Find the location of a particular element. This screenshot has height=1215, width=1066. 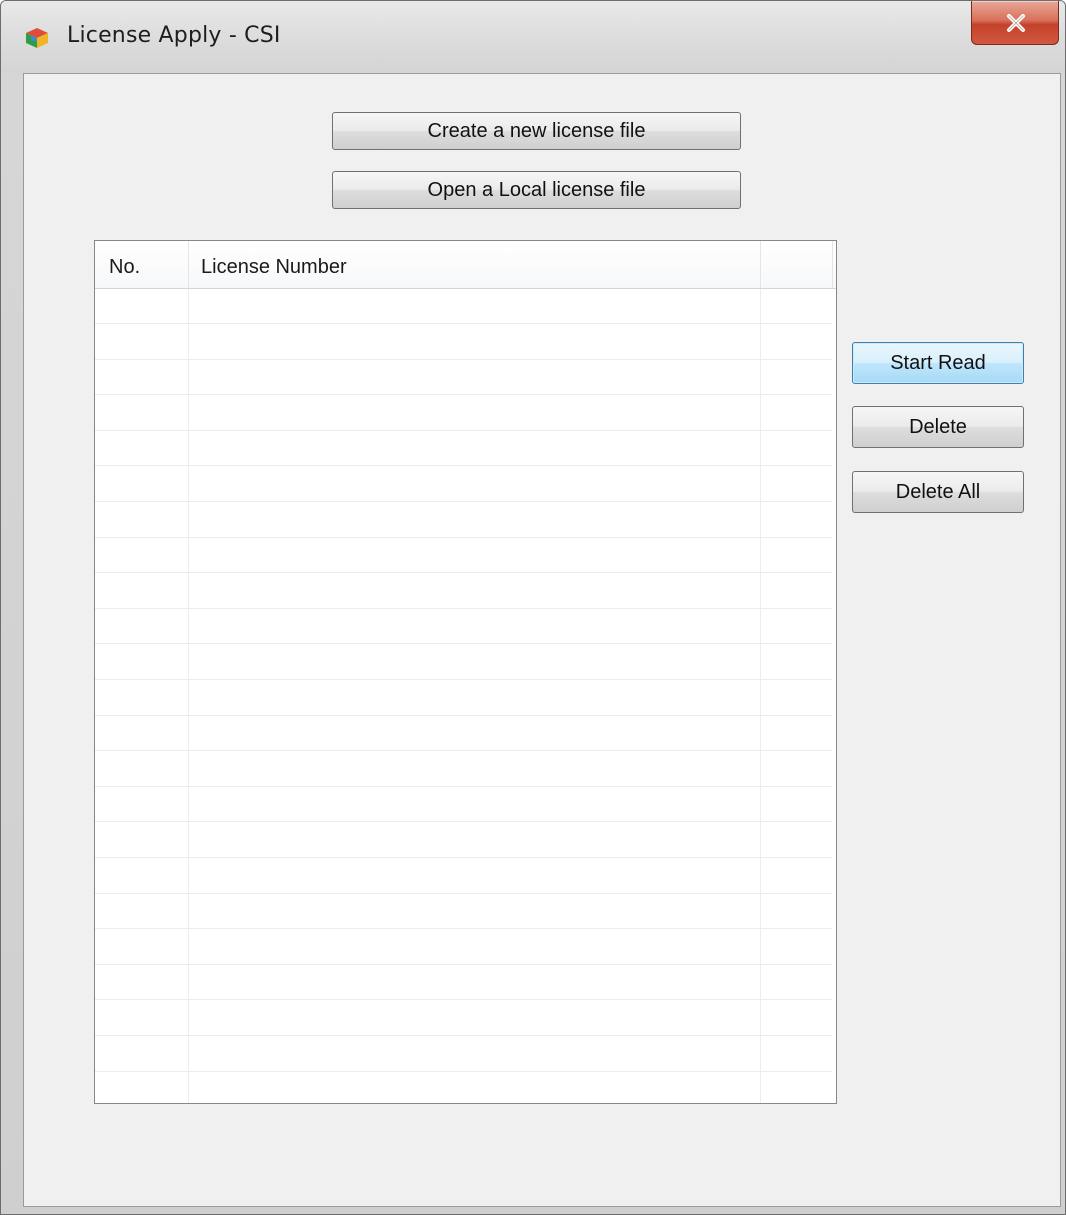

license-list-header: No. License Number is located at coordinates (465, 265).